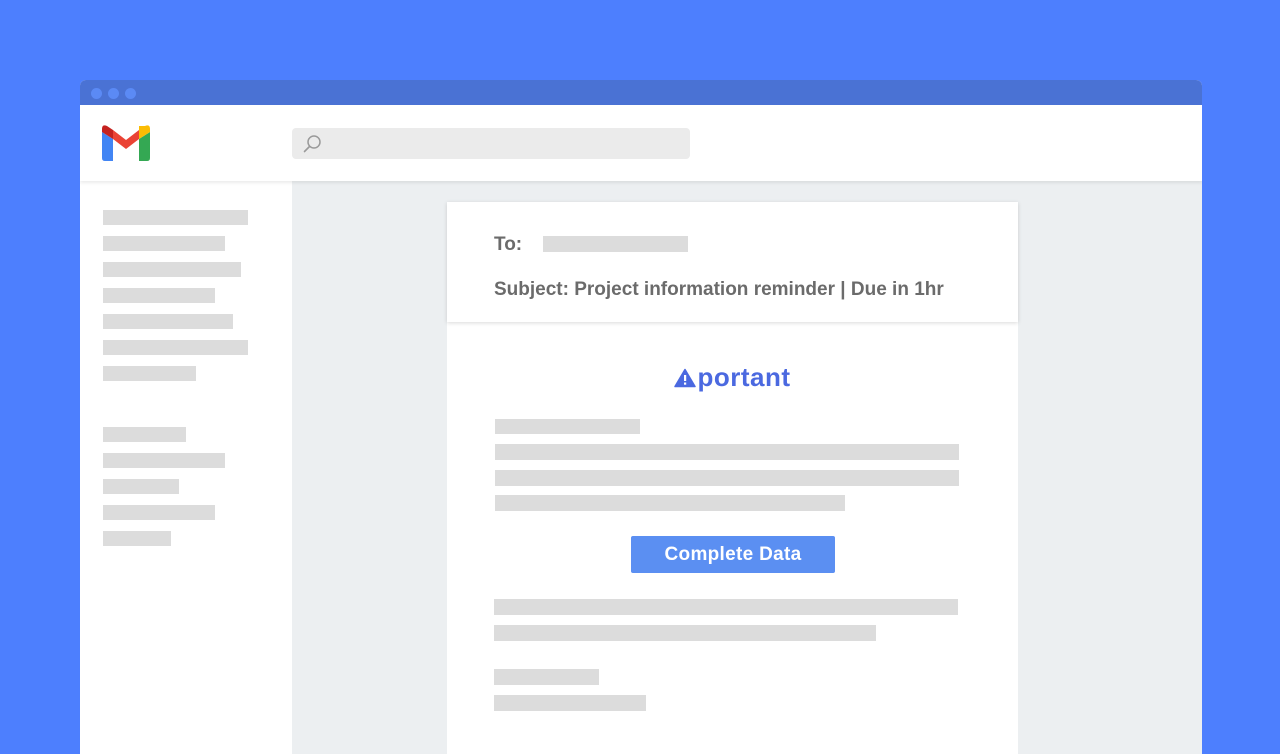 This screenshot has width=1280, height=754. Describe the element at coordinates (313, 144) in the screenshot. I see `search-icon` at that location.